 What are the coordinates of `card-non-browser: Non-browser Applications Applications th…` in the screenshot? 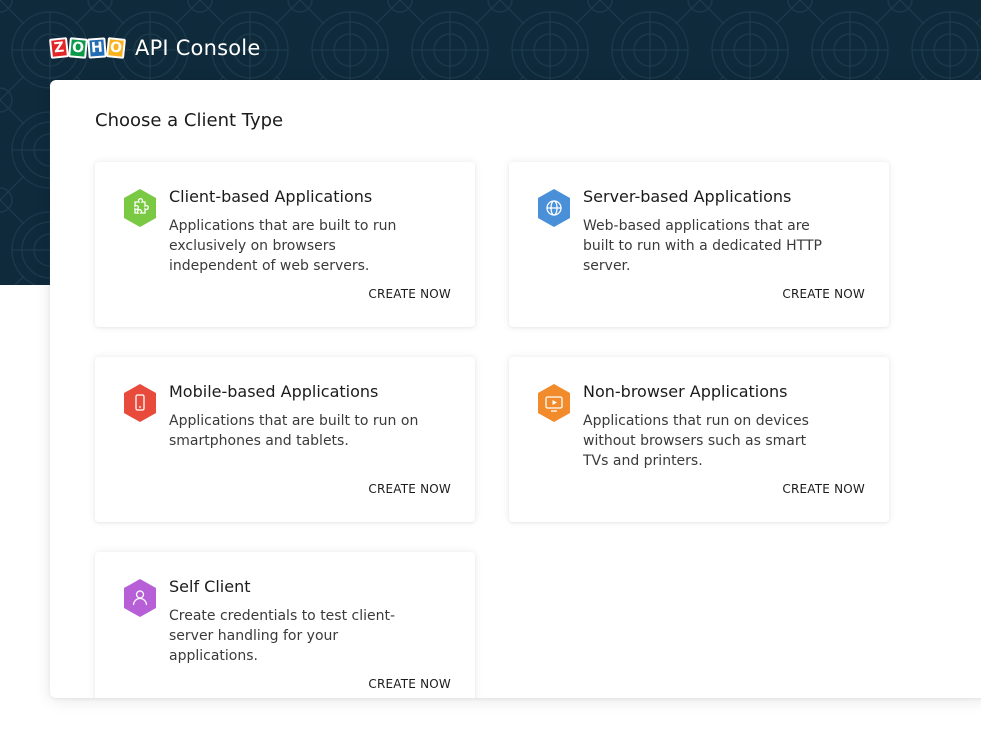 It's located at (699, 439).